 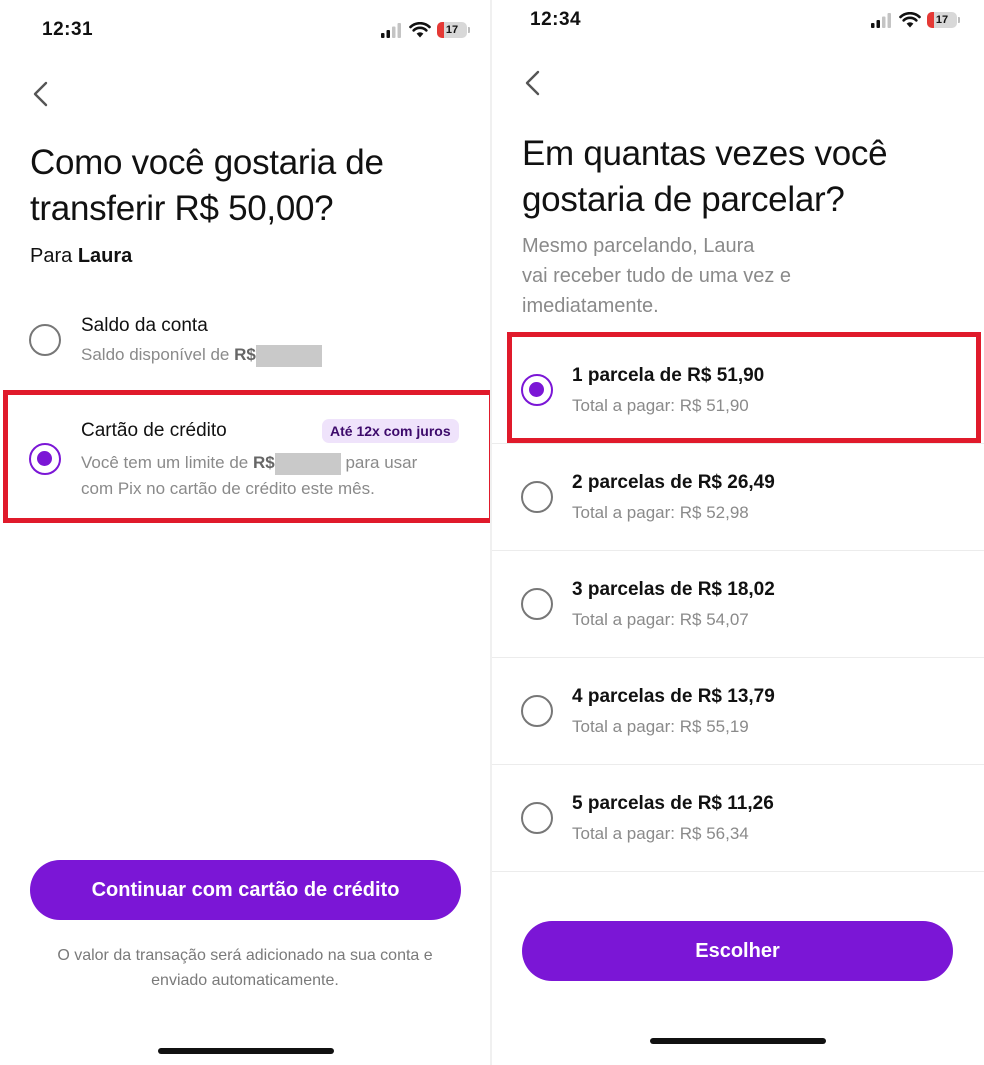 I want to click on footnote-line2: enviado automaticamente., so click(x=245, y=980).